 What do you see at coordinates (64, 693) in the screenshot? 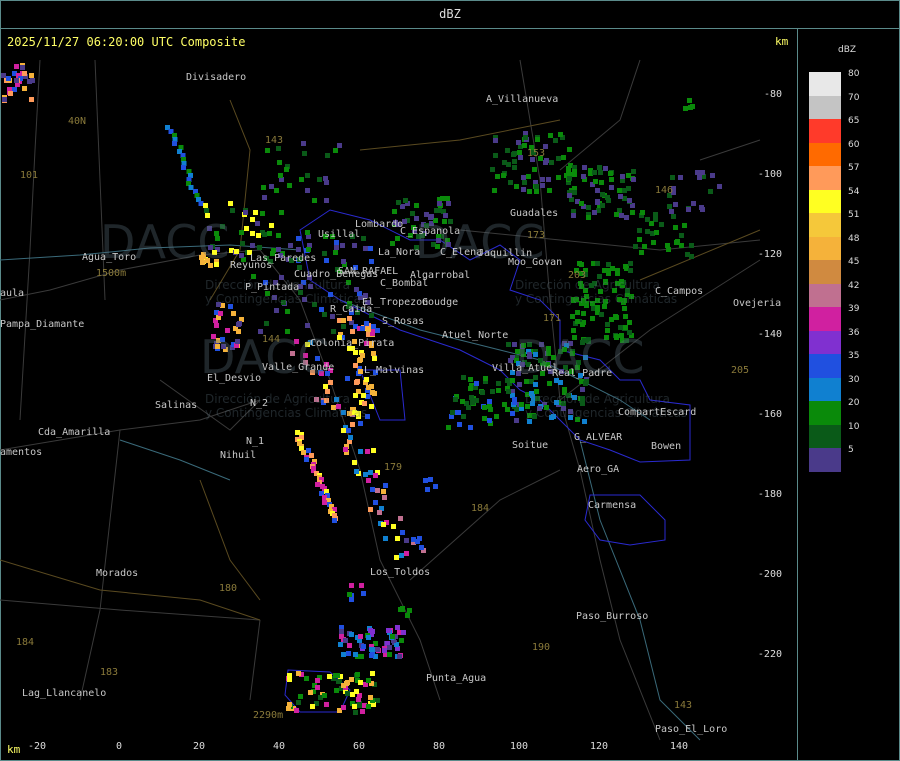
I see `place-label: Lag_Llancanelo` at bounding box center [64, 693].